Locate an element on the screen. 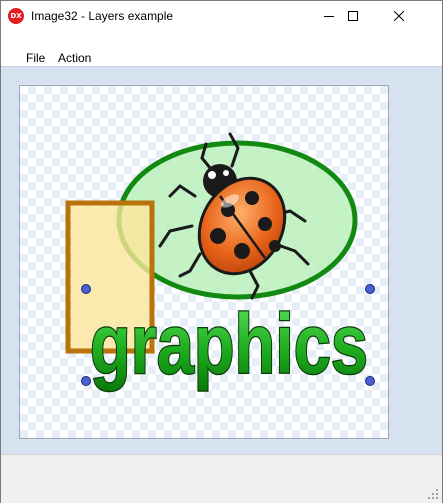  menu-action: Action is located at coordinates (74, 58).